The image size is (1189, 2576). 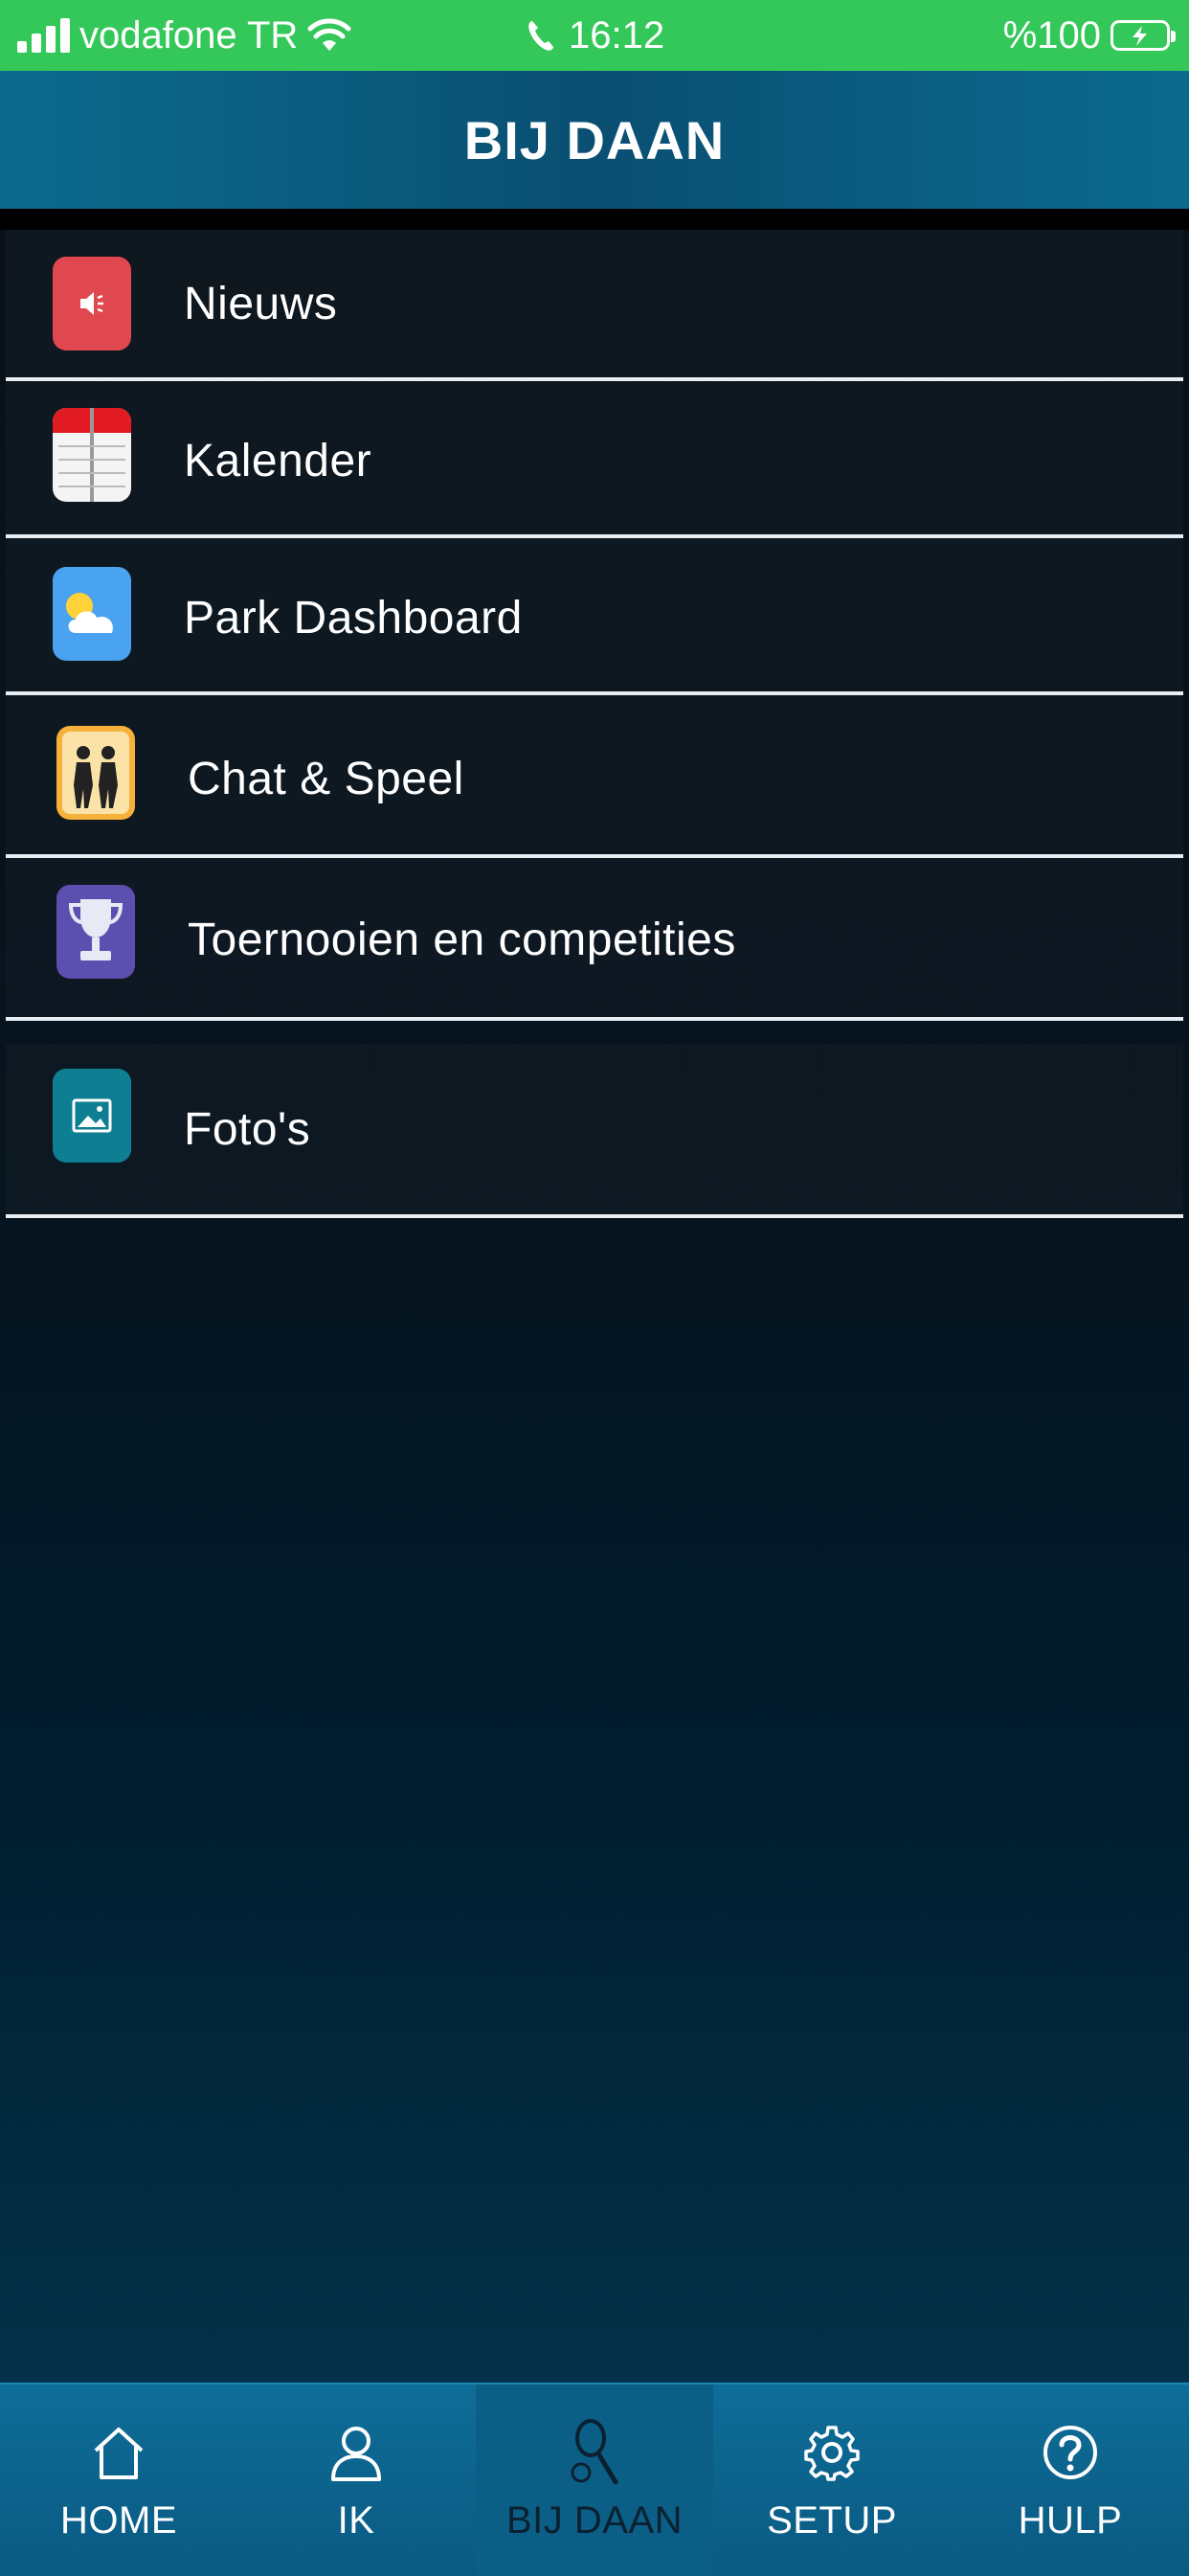 I want to click on menu-item-label: Chat & Speel, so click(x=326, y=779).